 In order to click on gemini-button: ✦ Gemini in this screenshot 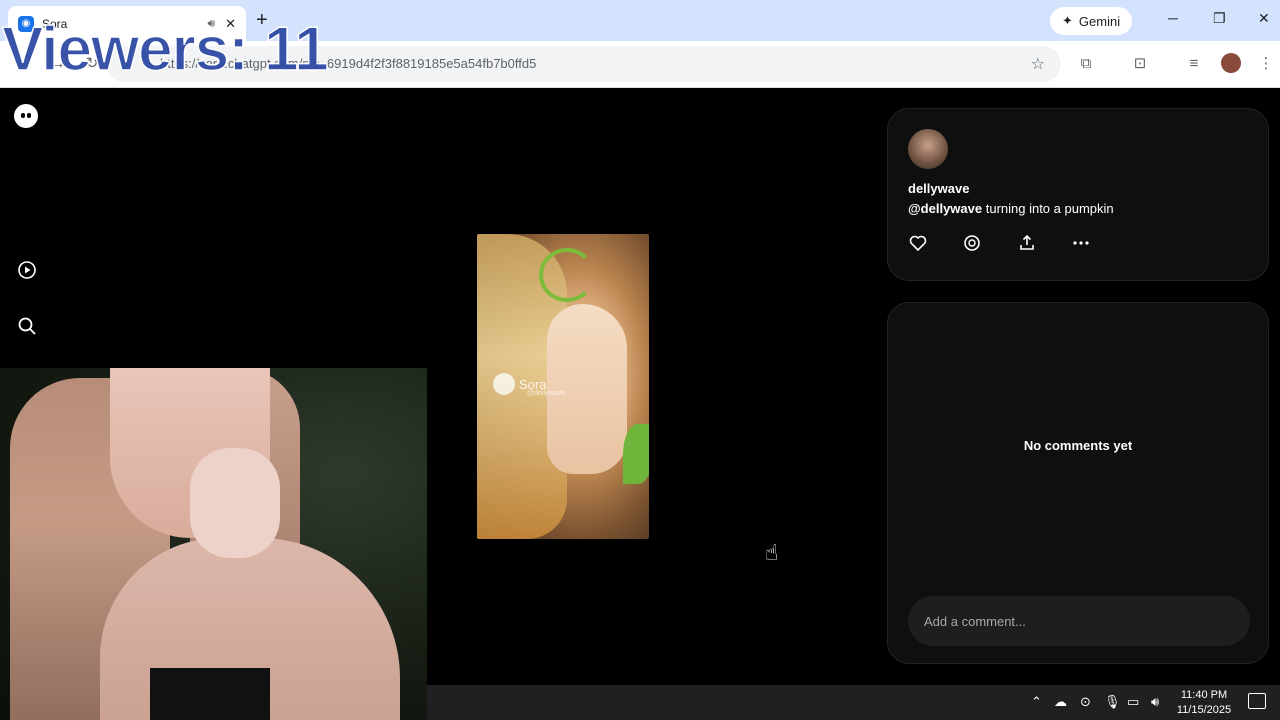, I will do `click(1091, 21)`.